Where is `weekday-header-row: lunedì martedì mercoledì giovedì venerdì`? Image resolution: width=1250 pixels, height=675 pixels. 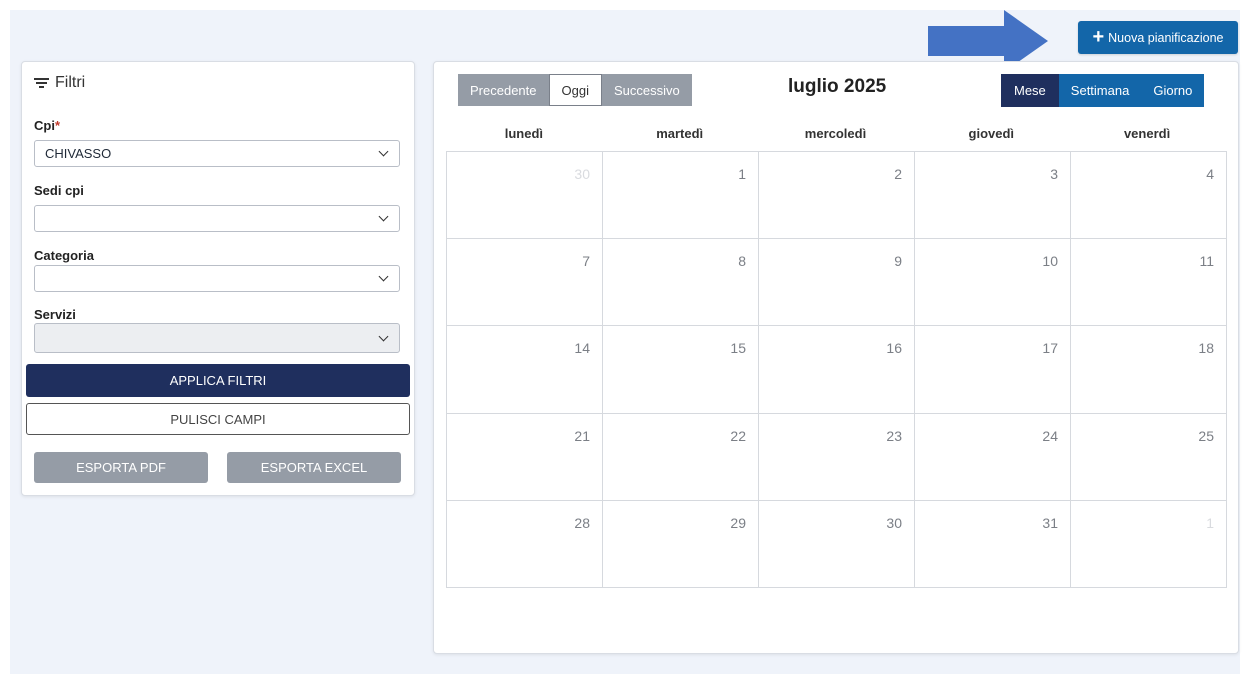 weekday-header-row: lunedì martedì mercoledì giovedì venerdì is located at coordinates (835, 133).